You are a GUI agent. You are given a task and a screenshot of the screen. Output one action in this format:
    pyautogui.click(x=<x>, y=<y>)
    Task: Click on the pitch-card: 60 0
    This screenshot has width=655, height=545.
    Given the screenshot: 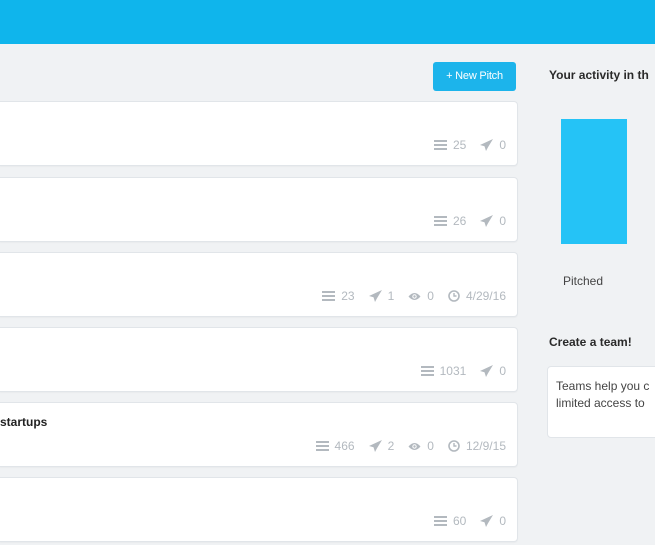 What is the action you would take?
    pyautogui.click(x=259, y=509)
    